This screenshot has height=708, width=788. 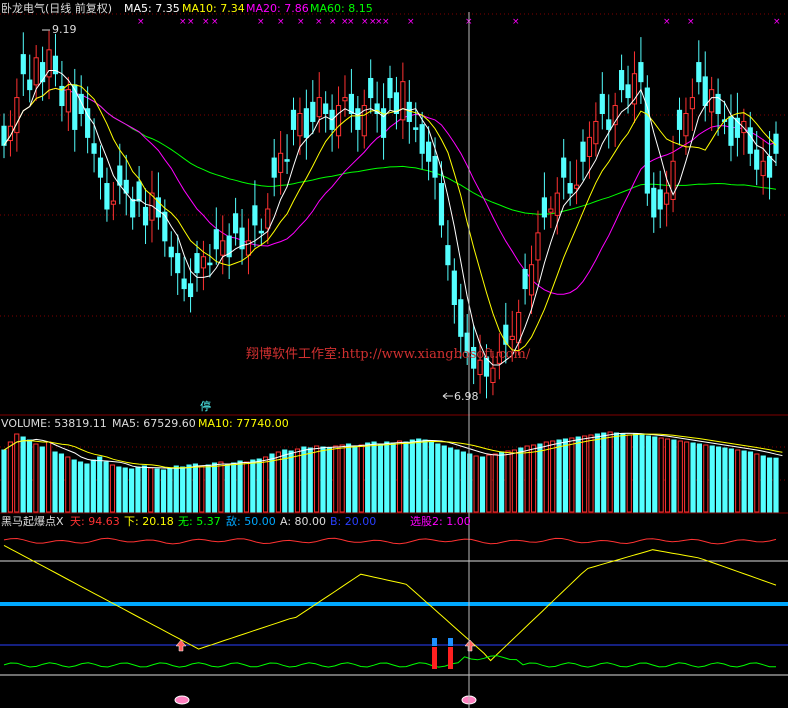 What do you see at coordinates (353, 521) in the screenshot?
I see `b-label: B: 20.00` at bounding box center [353, 521].